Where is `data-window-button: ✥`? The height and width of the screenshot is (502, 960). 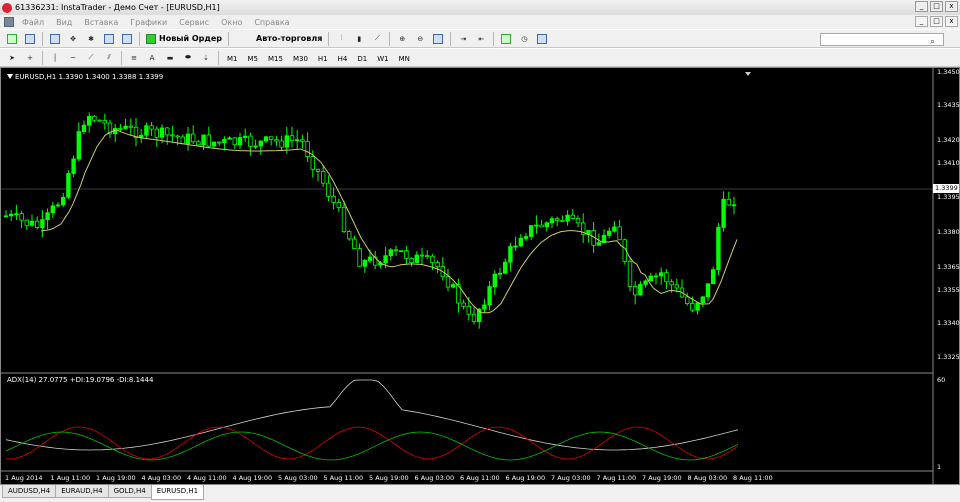
data-window-button: ✥ is located at coordinates (73, 38).